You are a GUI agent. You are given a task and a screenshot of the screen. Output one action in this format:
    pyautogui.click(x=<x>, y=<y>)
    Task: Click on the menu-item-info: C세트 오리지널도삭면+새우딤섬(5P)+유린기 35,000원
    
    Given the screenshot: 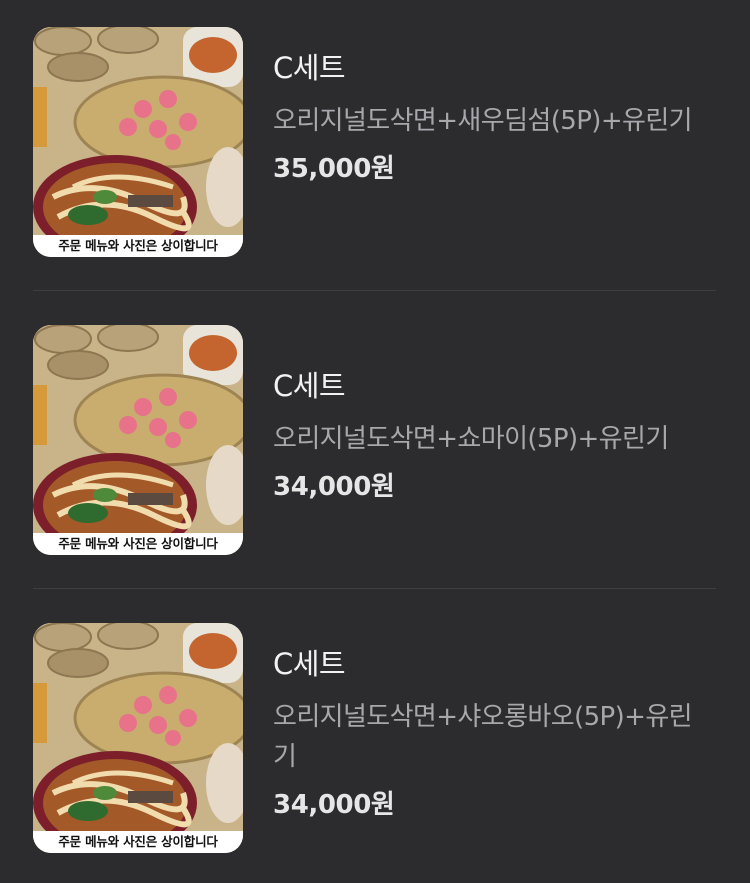 What is the action you would take?
    pyautogui.click(x=493, y=118)
    